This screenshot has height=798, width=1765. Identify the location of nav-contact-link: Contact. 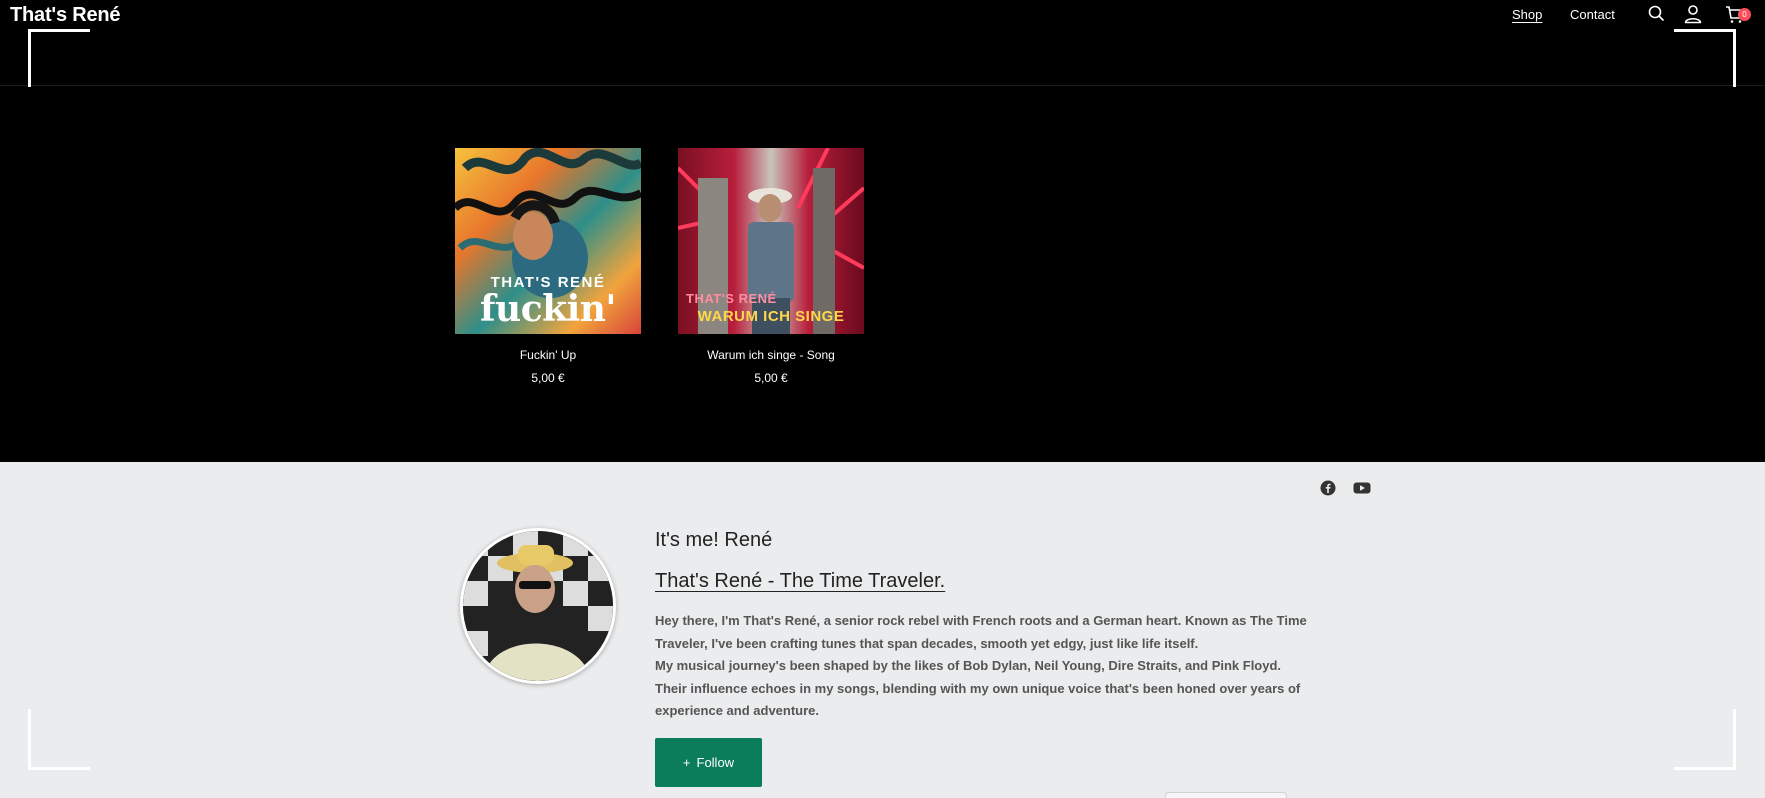
(1592, 14).